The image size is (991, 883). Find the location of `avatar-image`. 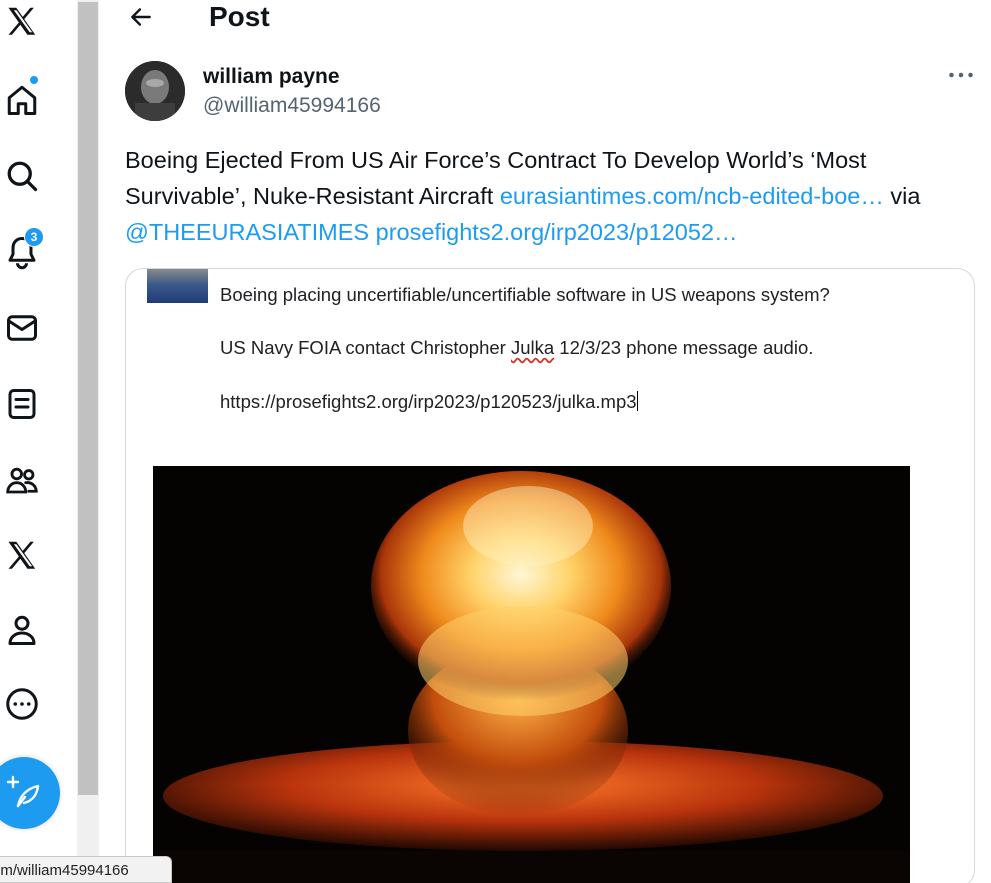

avatar-image is located at coordinates (155, 91).